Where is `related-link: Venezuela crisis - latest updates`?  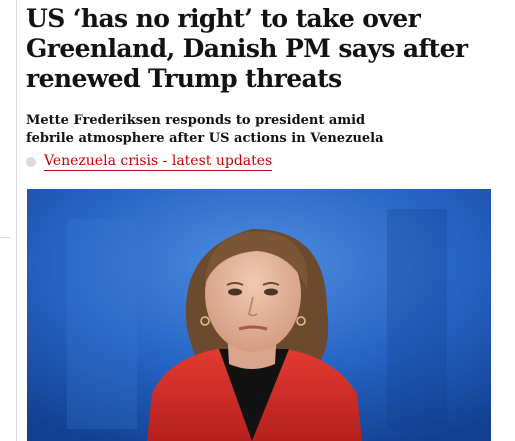
related-link: Venezuela crisis - latest updates is located at coordinates (158, 162).